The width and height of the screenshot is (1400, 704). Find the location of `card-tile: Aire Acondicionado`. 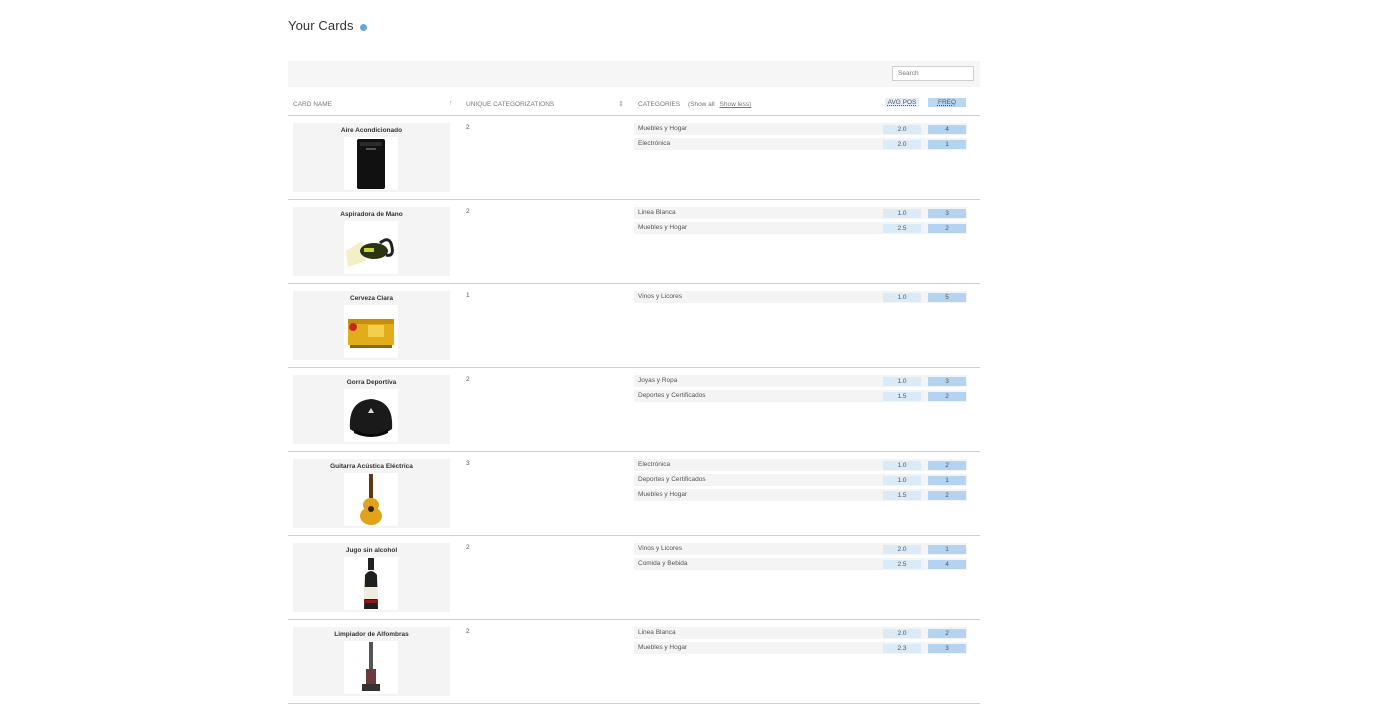

card-tile: Aire Acondicionado is located at coordinates (371, 157).